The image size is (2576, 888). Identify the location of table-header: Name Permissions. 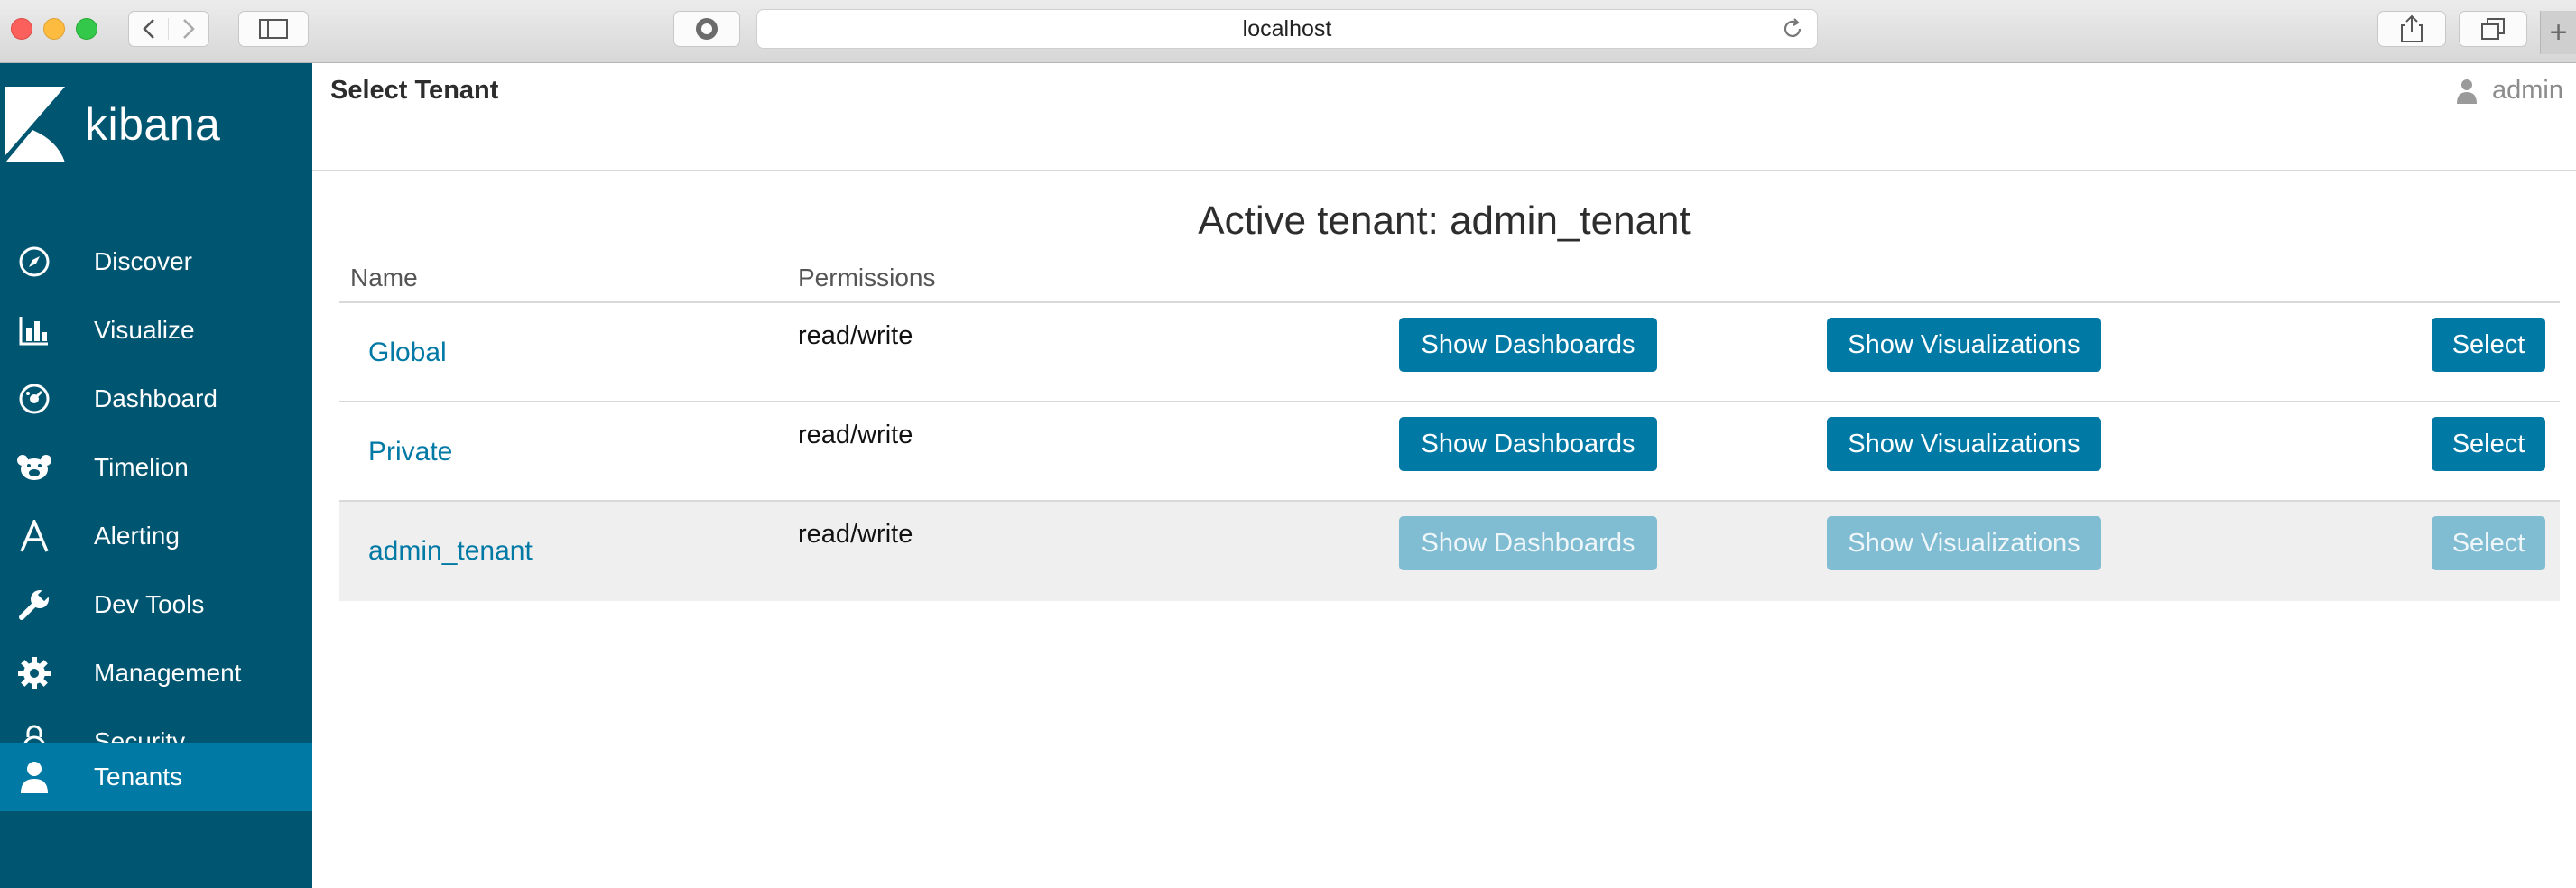
(1449, 278).